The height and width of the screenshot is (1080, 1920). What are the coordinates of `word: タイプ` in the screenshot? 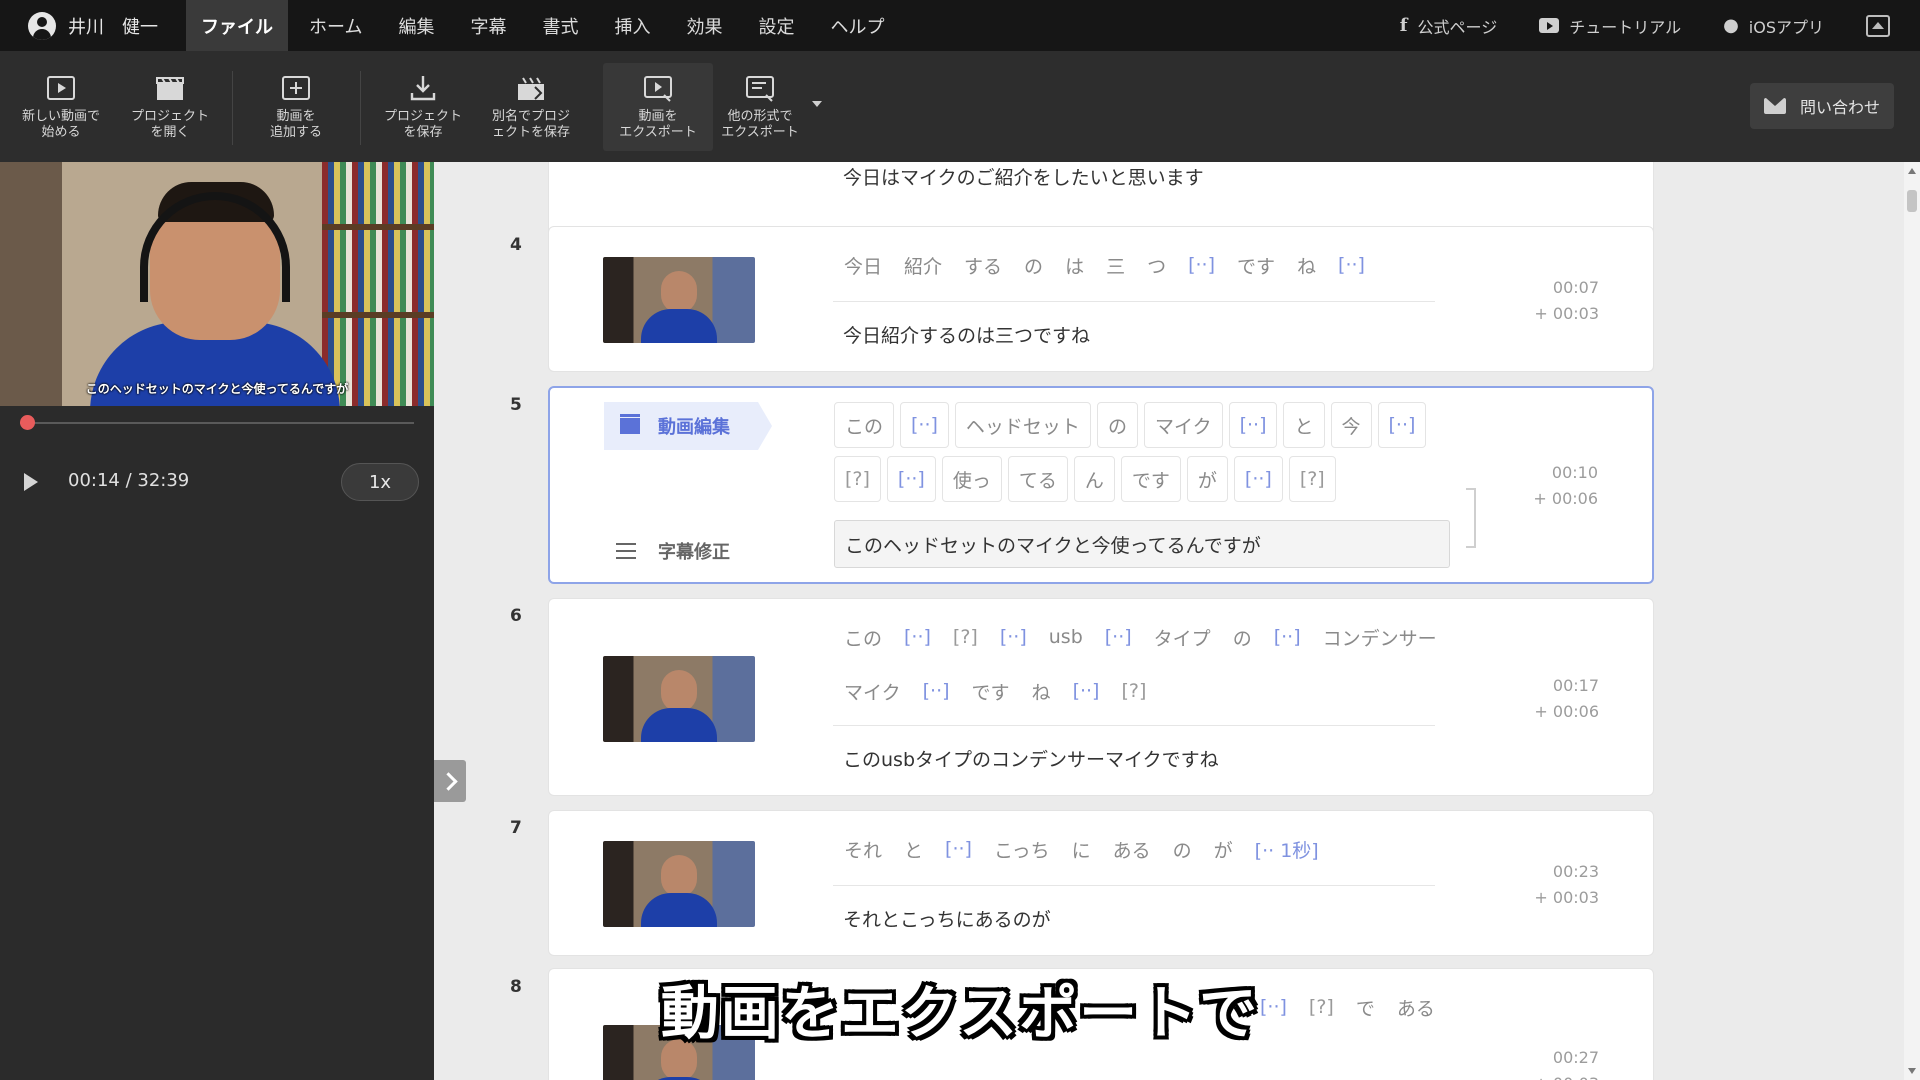 It's located at (1182, 637).